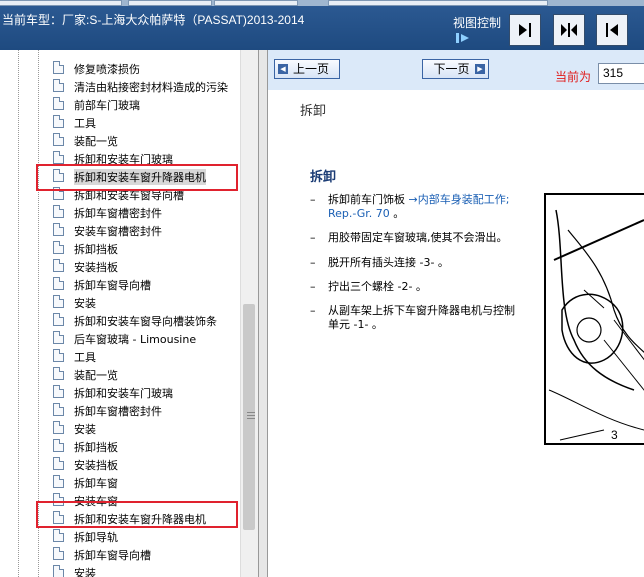 This screenshot has width=644, height=577. Describe the element at coordinates (322, 25) in the screenshot. I see `top-bar: 当前车型：厂家:S-上海大众帕萨特（PASSAT)2013-2014 视图控制` at that location.